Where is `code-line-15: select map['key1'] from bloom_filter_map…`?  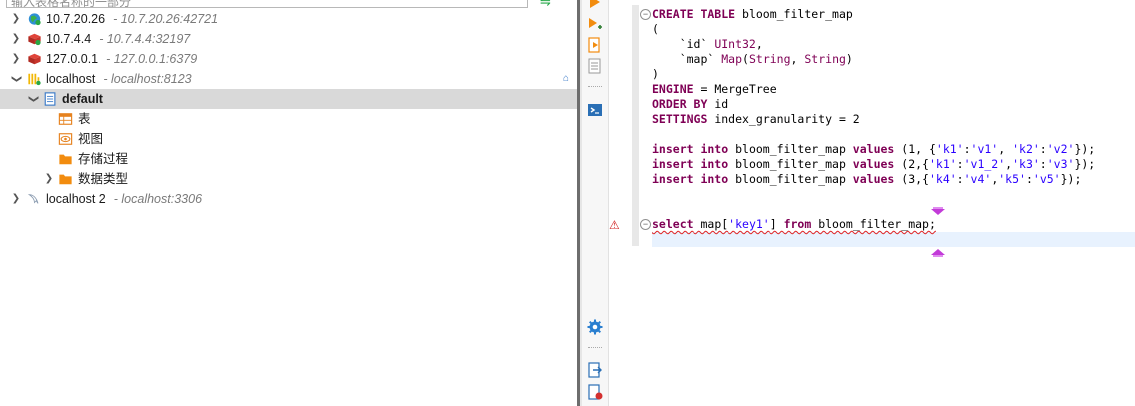
code-line-15: select map['key1'] from bloom_filter_map… is located at coordinates (794, 224).